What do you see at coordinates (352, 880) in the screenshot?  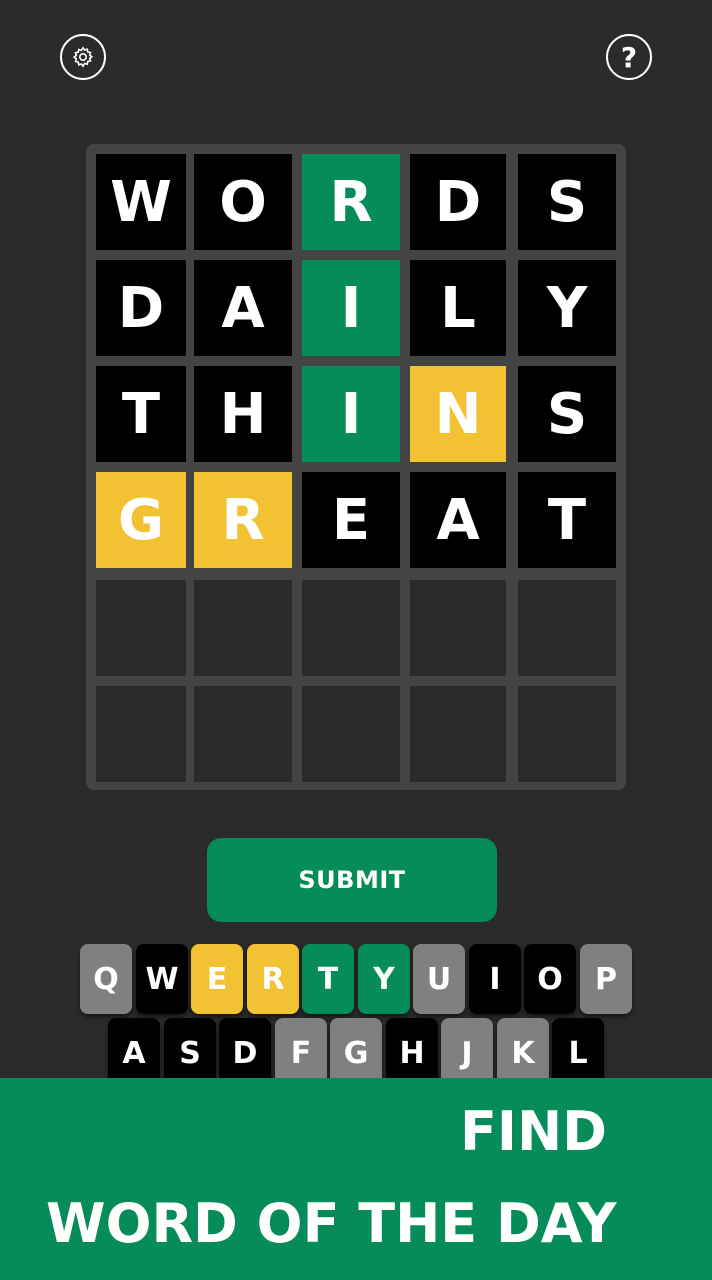 I see `submit-button: SUBMIT` at bounding box center [352, 880].